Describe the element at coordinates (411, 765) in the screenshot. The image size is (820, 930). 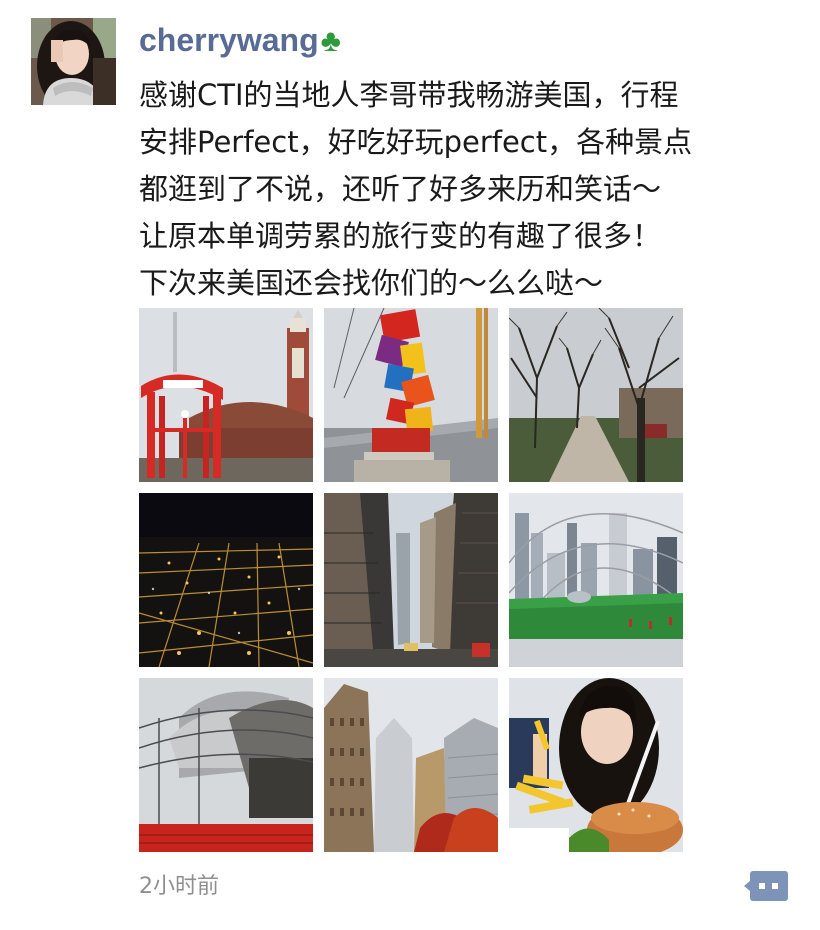
I see `photo-thumbnail-tall-buildings` at that location.